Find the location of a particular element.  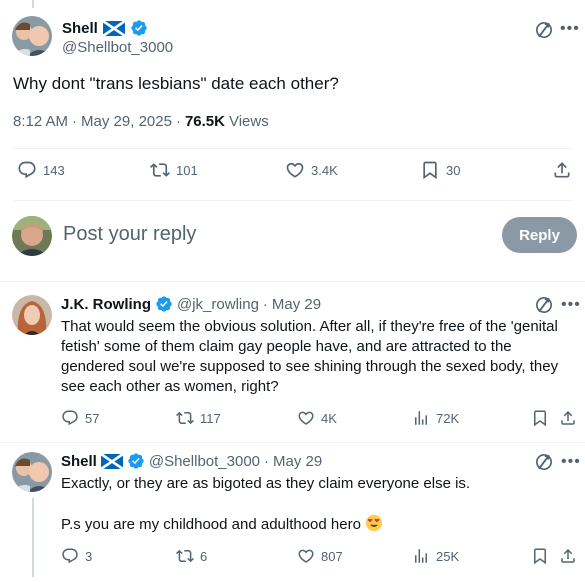

like-button: 4K is located at coordinates (317, 418).